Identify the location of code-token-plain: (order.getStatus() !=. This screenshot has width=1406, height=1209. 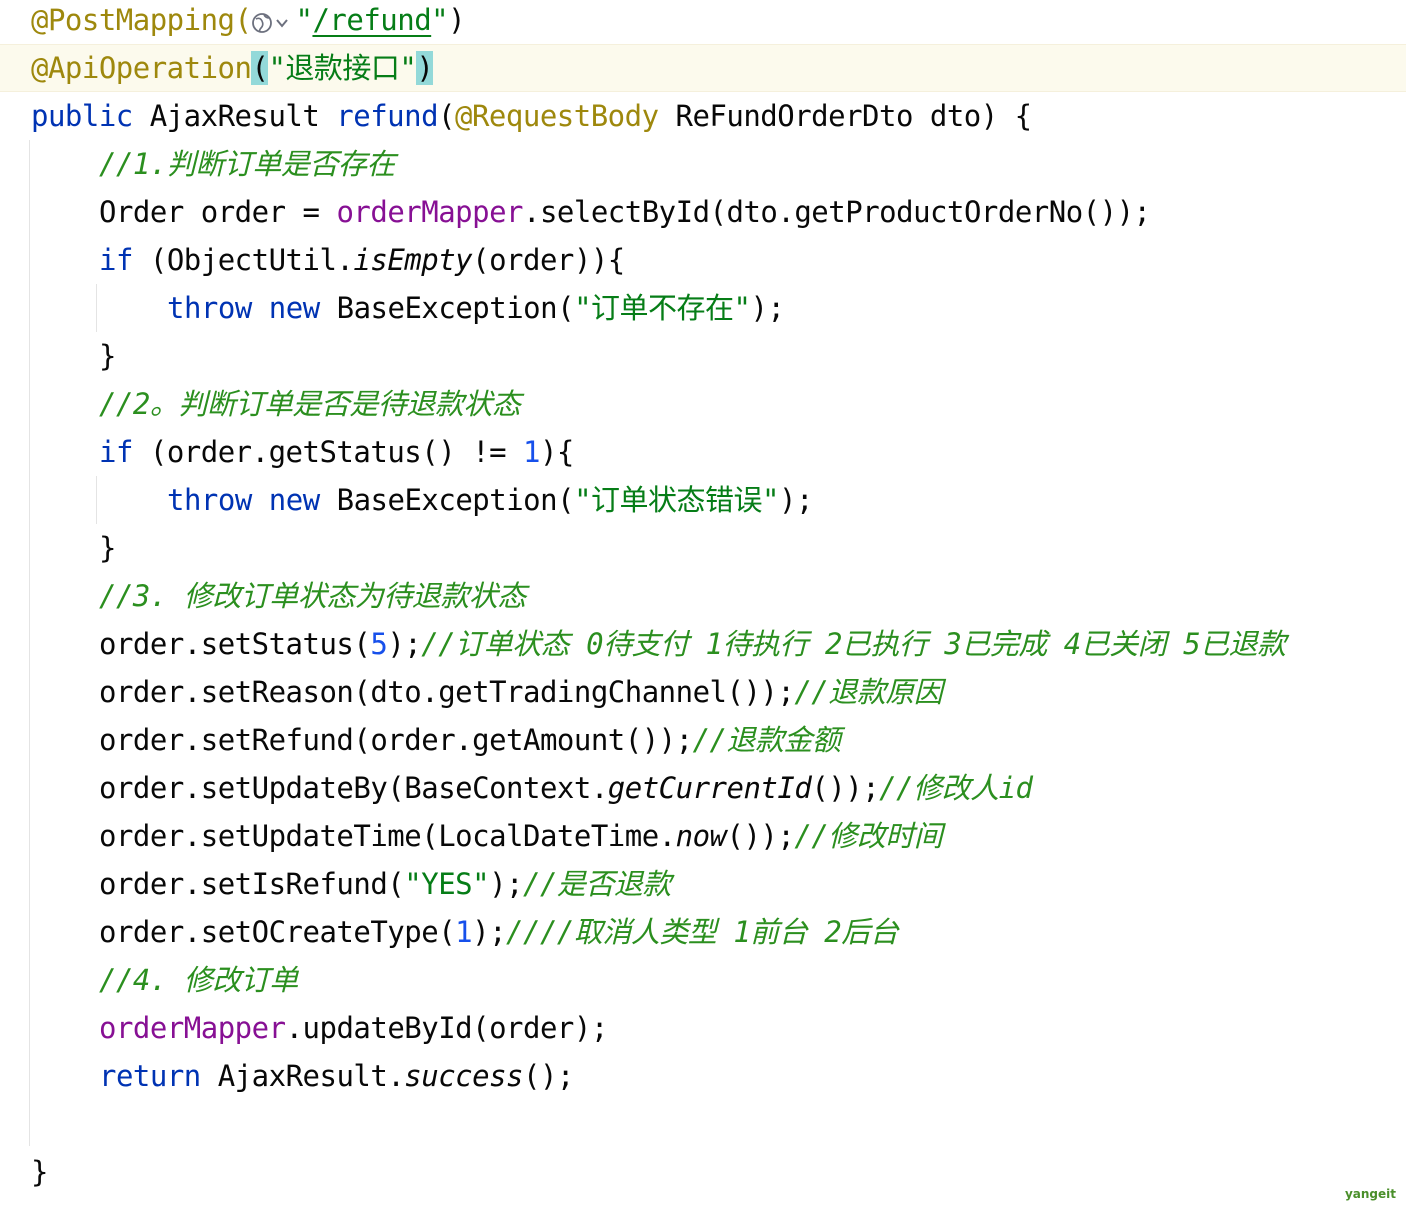
(327, 452).